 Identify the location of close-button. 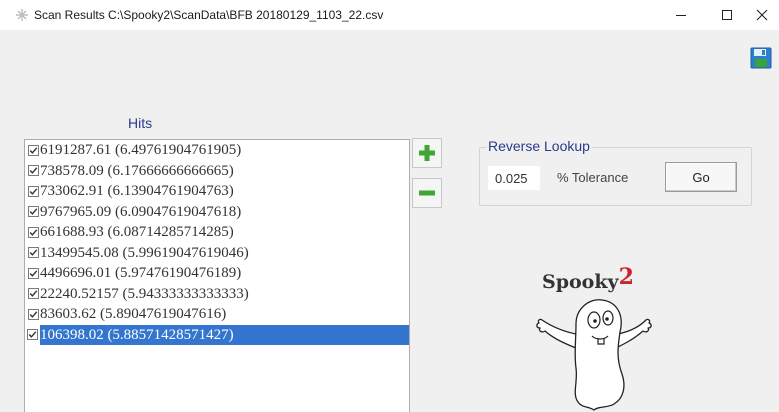
(761, 15).